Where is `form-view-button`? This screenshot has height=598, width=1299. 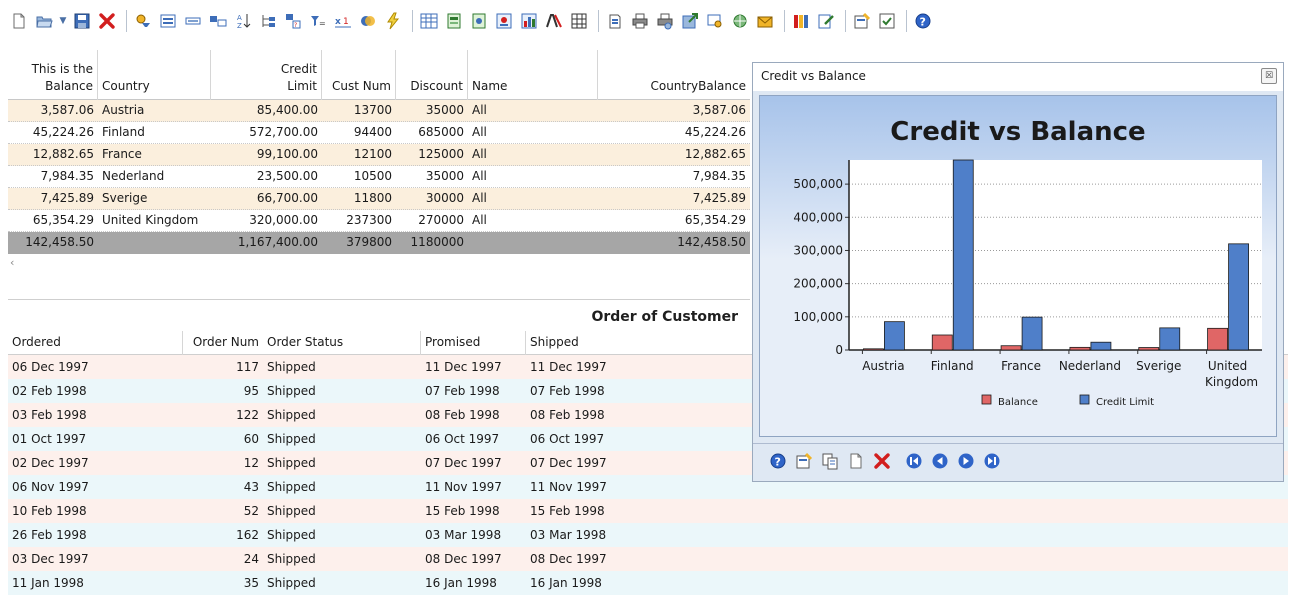
form-view-button is located at coordinates (168, 21).